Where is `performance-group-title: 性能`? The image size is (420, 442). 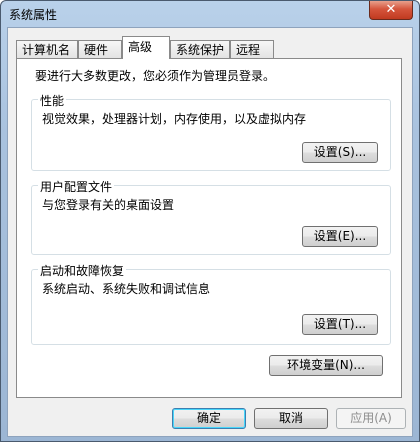 performance-group-title: 性能 is located at coordinates (52, 100).